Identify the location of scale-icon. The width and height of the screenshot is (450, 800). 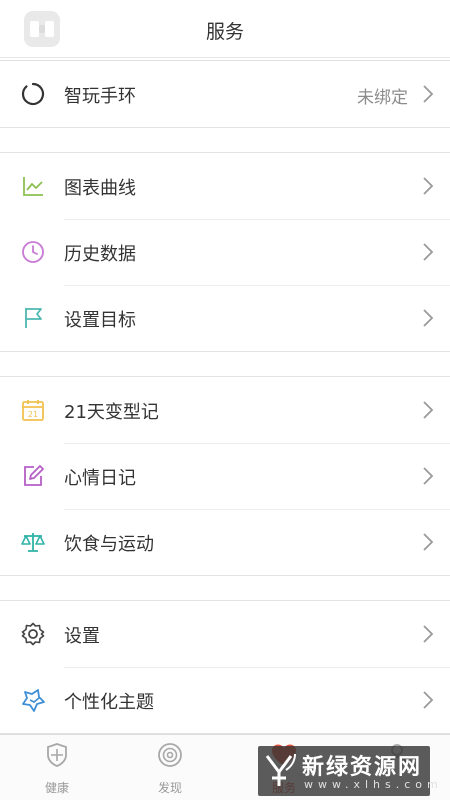
(33, 542).